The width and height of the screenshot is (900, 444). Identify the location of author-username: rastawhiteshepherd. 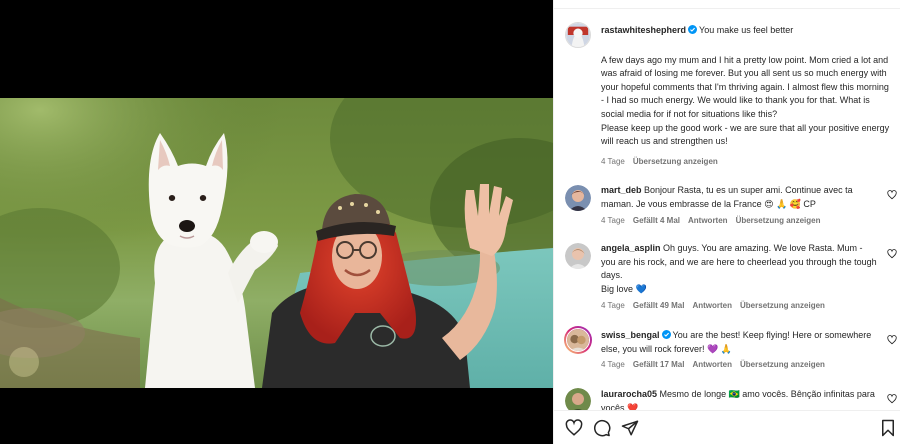
(643, 30).